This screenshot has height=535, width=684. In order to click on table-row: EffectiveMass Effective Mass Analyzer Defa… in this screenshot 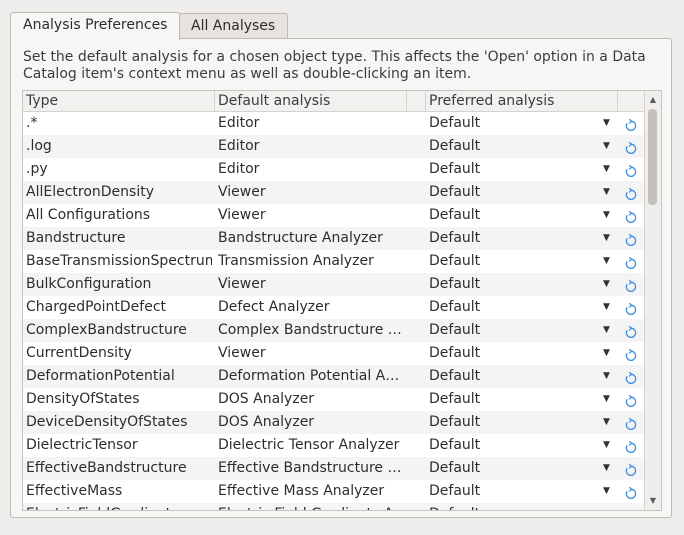, I will do `click(334, 491)`.